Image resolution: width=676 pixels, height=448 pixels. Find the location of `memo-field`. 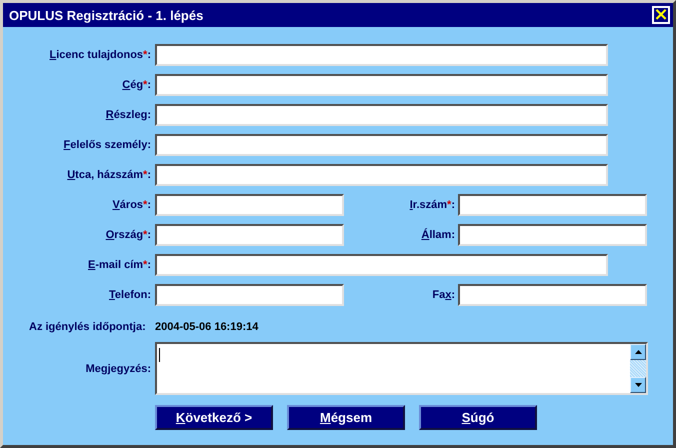

memo-field is located at coordinates (401, 368).